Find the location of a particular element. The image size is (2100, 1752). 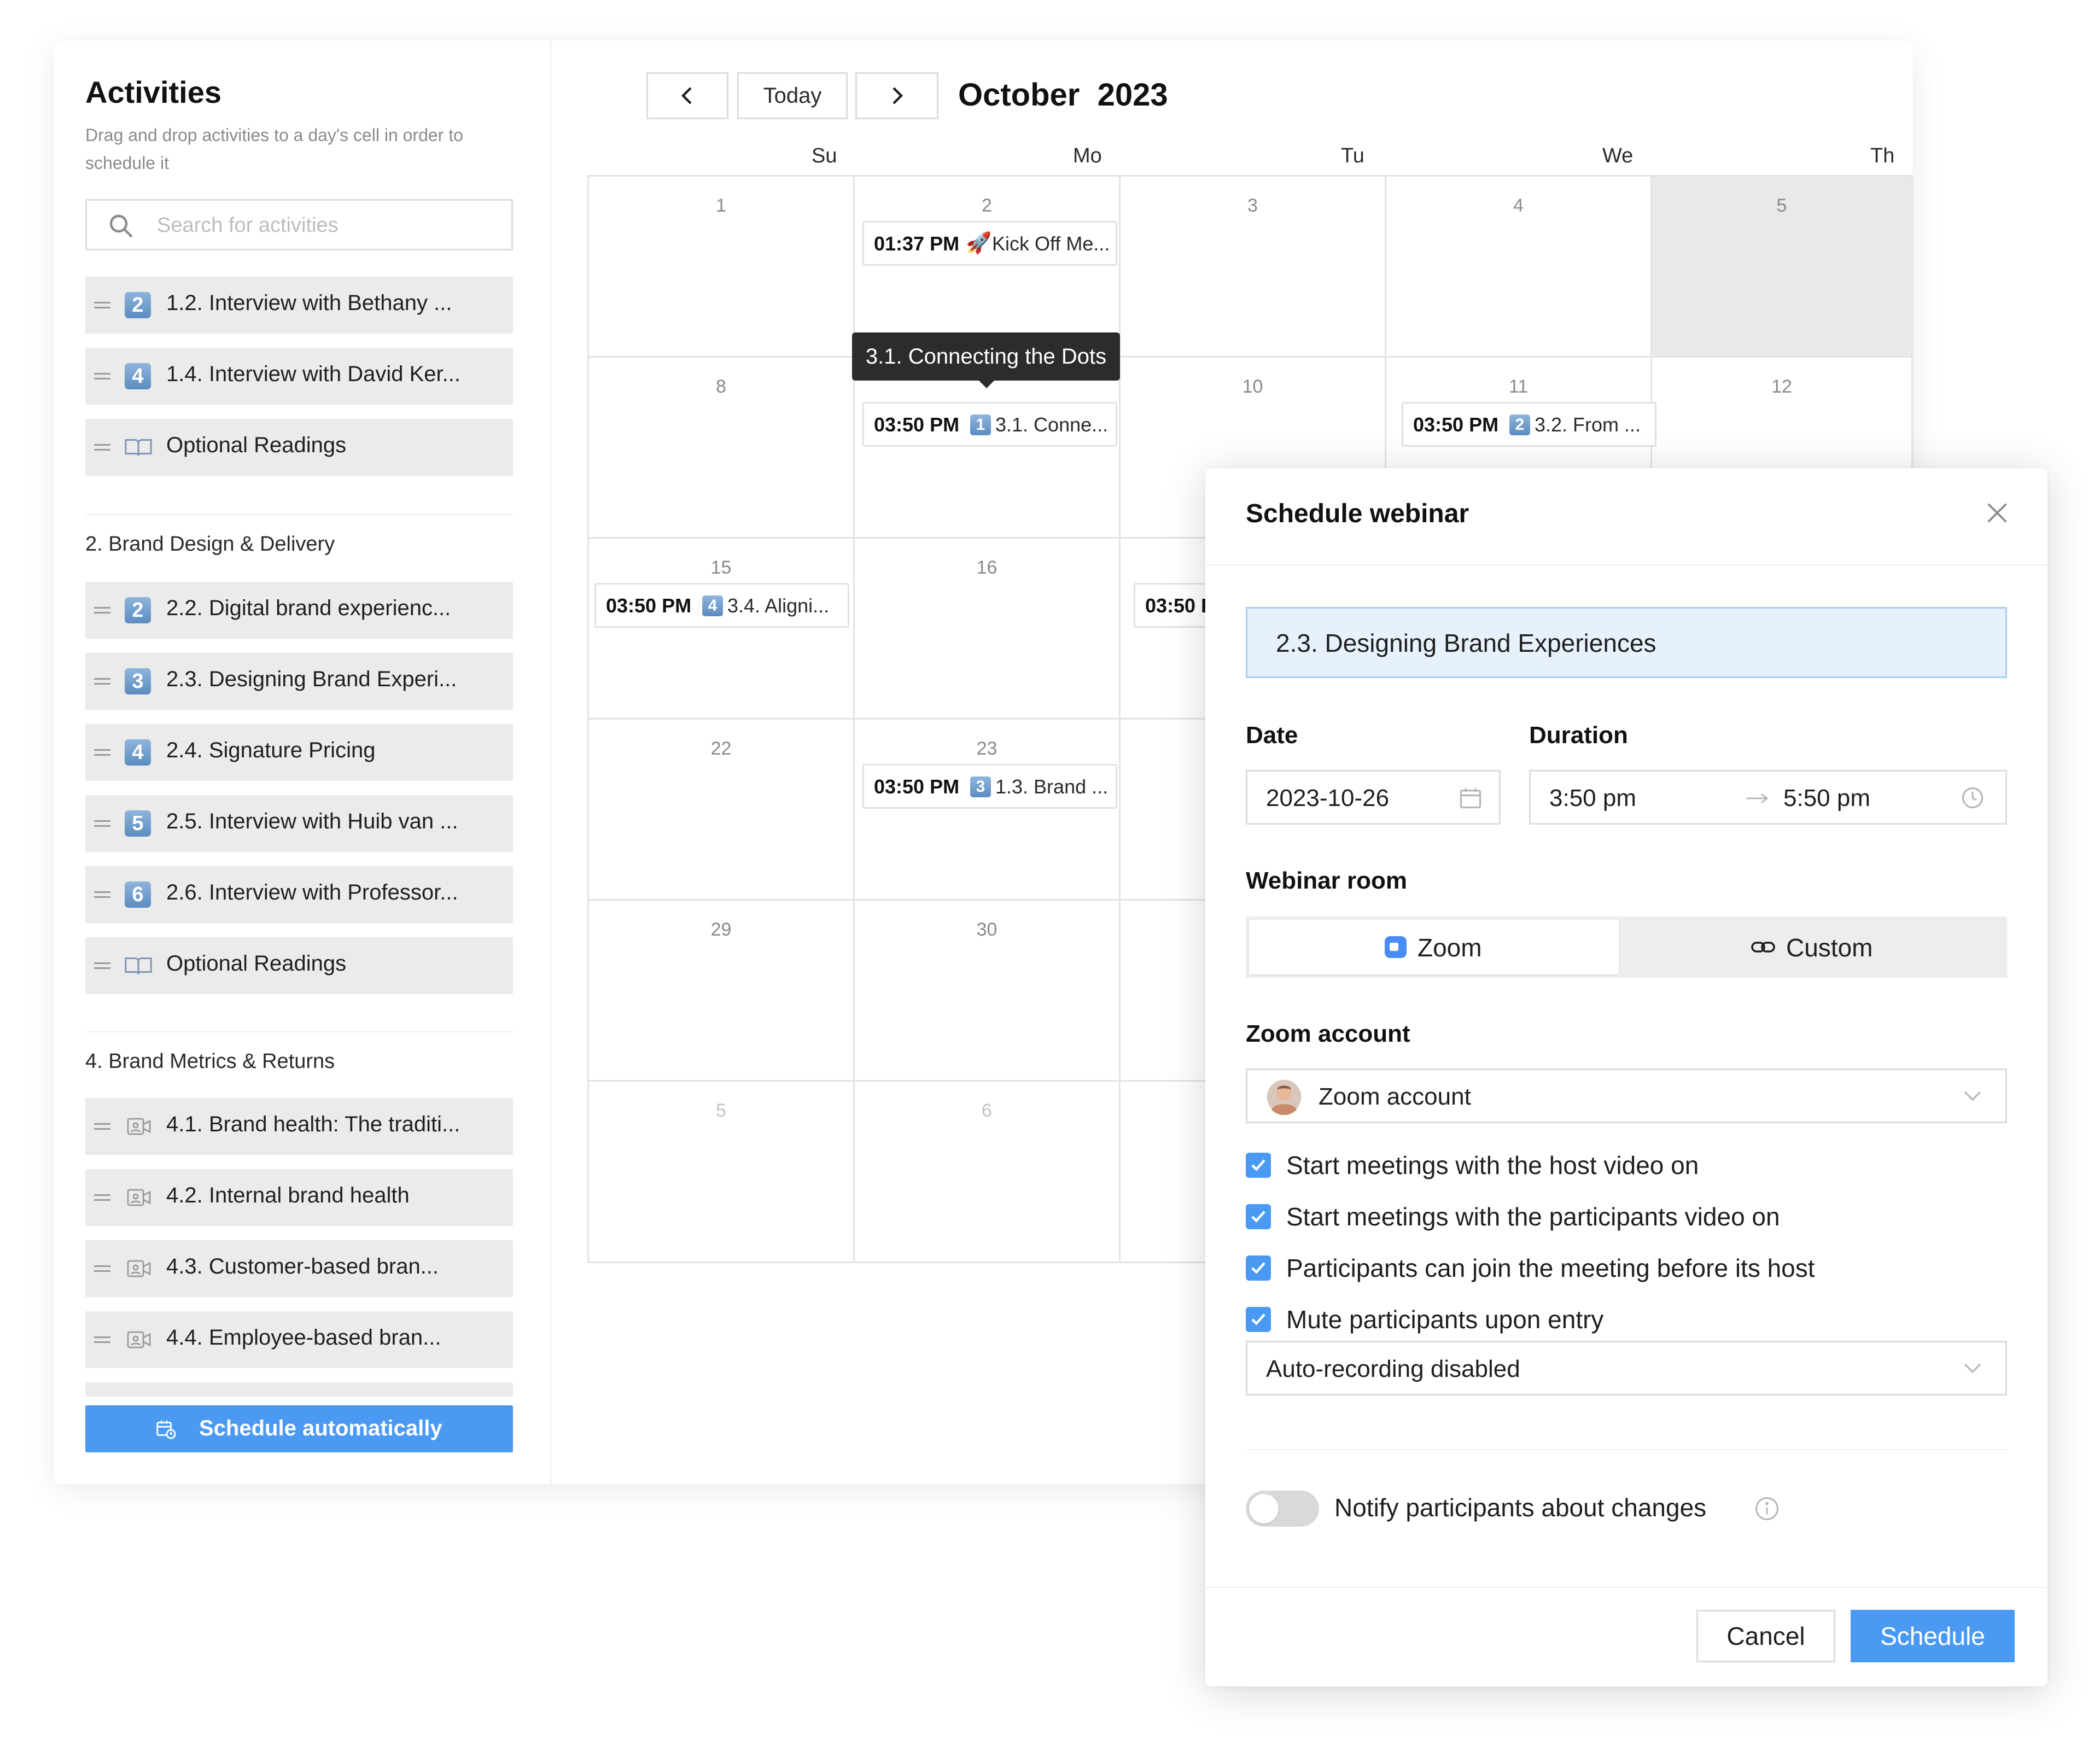

activity-item-partial is located at coordinates (299, 1389).